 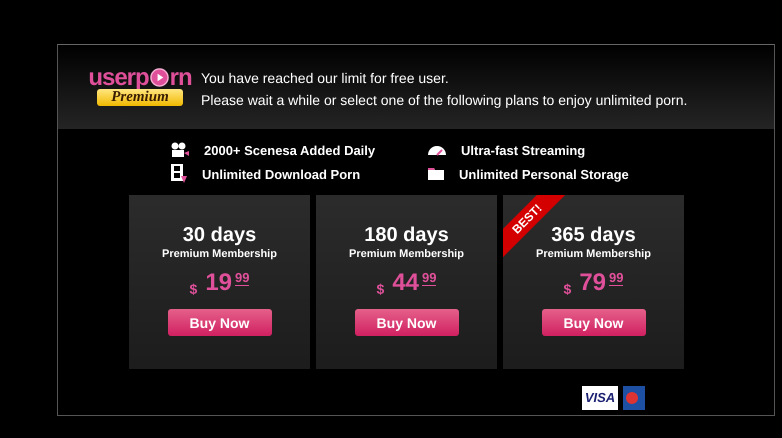 I want to click on play-icon, so click(x=159, y=77).